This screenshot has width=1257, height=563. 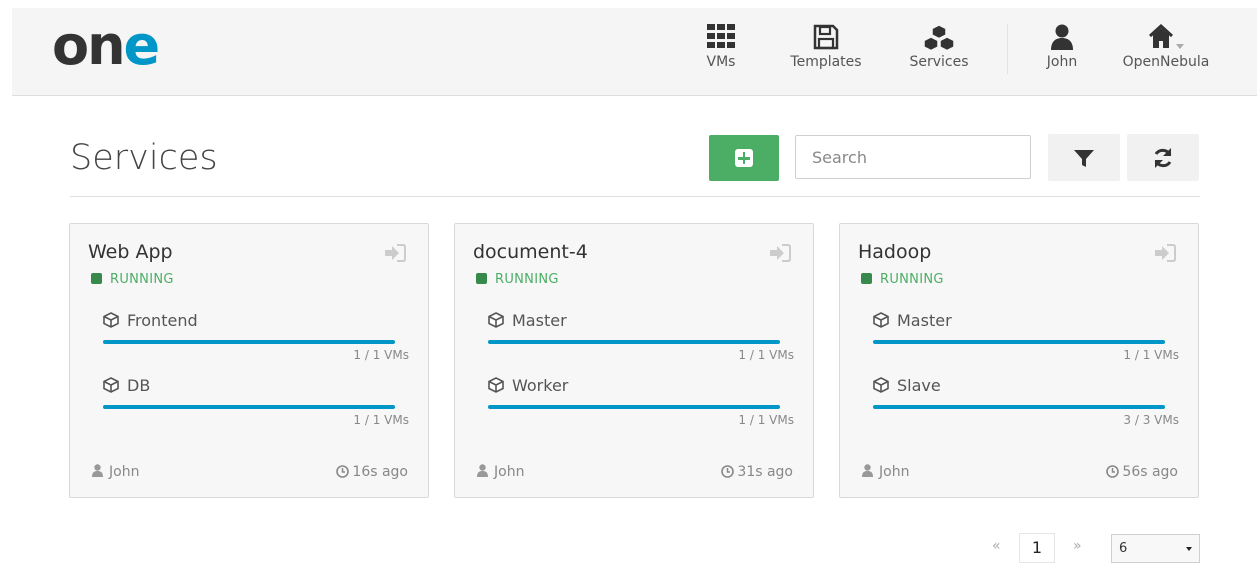 What do you see at coordinates (1166, 39) in the screenshot?
I see `home-icon` at bounding box center [1166, 39].